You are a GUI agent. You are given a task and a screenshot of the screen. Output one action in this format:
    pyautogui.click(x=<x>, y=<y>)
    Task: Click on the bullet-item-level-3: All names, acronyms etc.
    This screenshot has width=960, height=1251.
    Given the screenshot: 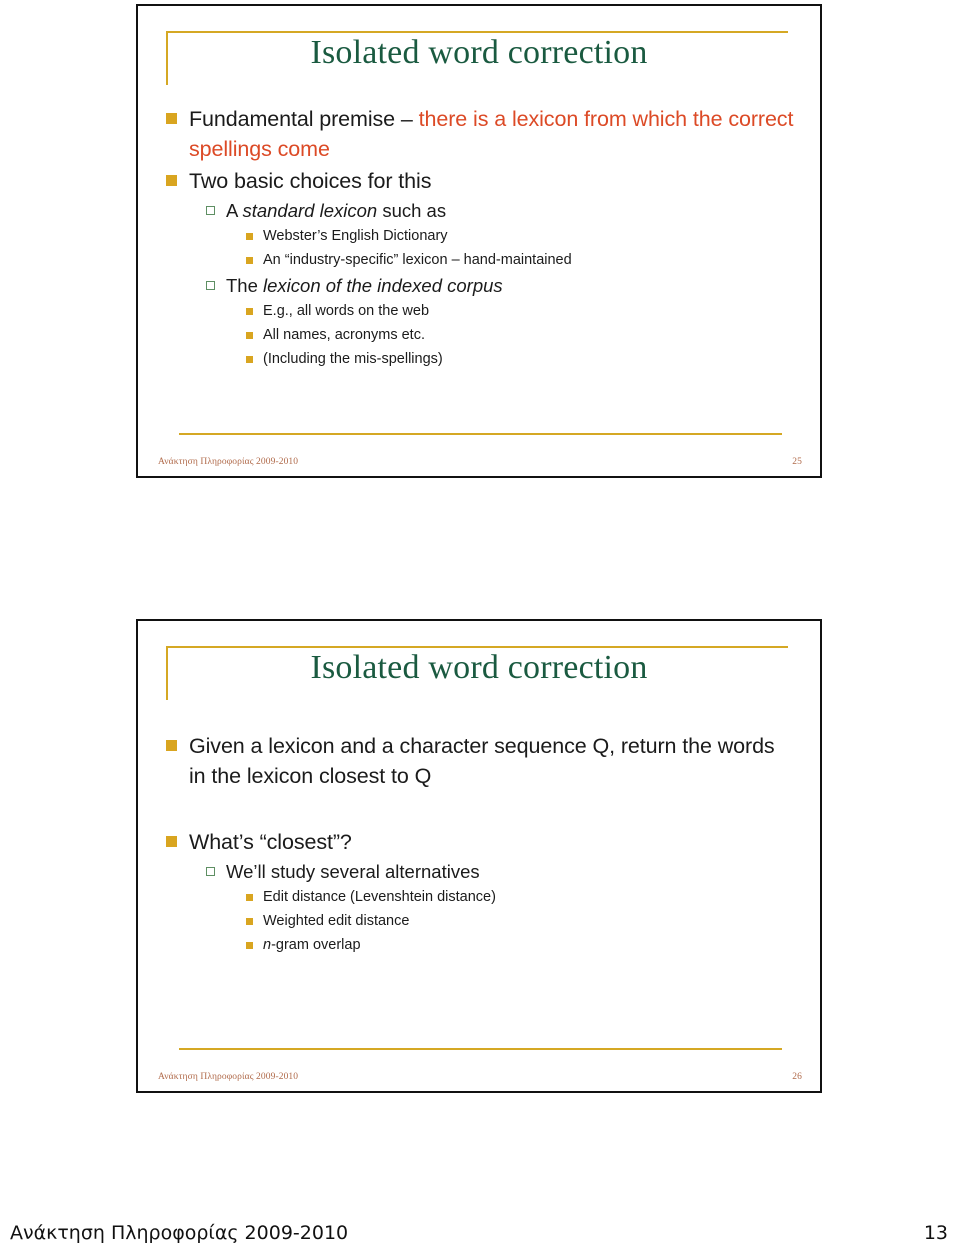 What is the action you would take?
    pyautogui.click(x=521, y=335)
    